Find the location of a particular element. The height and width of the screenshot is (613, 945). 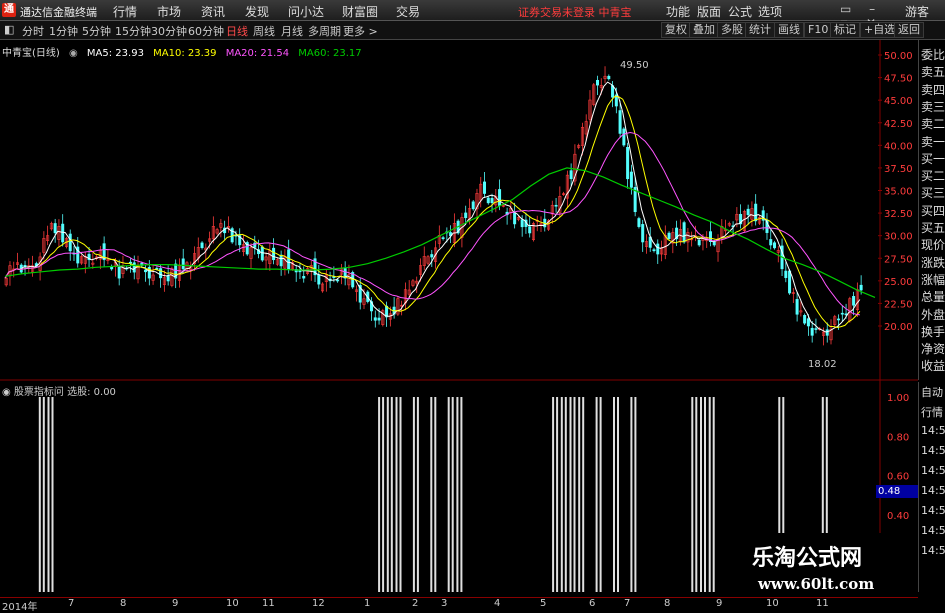

indicator-tick: 0.60 is located at coordinates (898, 477).